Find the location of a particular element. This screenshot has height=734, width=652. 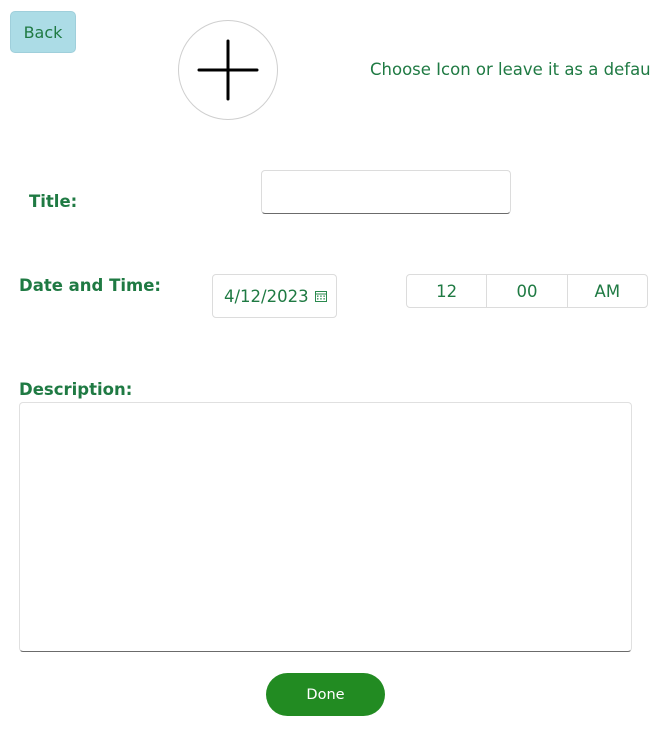

choose-icon-button is located at coordinates (228, 70).